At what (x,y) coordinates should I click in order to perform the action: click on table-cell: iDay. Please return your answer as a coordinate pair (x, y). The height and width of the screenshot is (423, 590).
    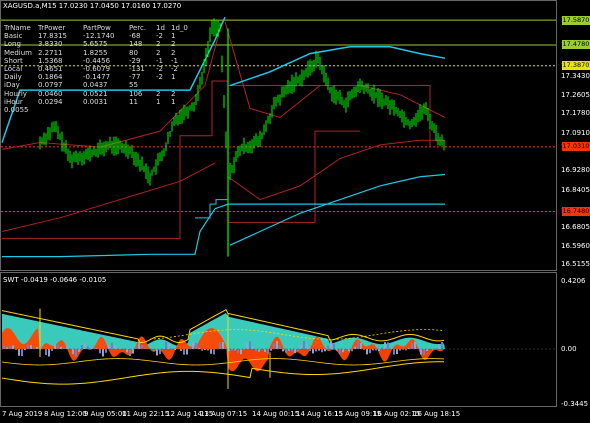
    Looking at the image, I should click on (12, 85).